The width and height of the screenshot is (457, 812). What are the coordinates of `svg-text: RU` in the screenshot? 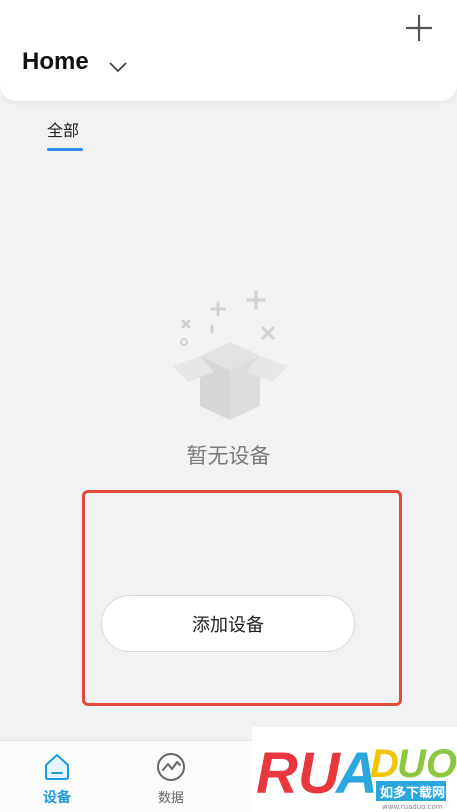 It's located at (299, 773).